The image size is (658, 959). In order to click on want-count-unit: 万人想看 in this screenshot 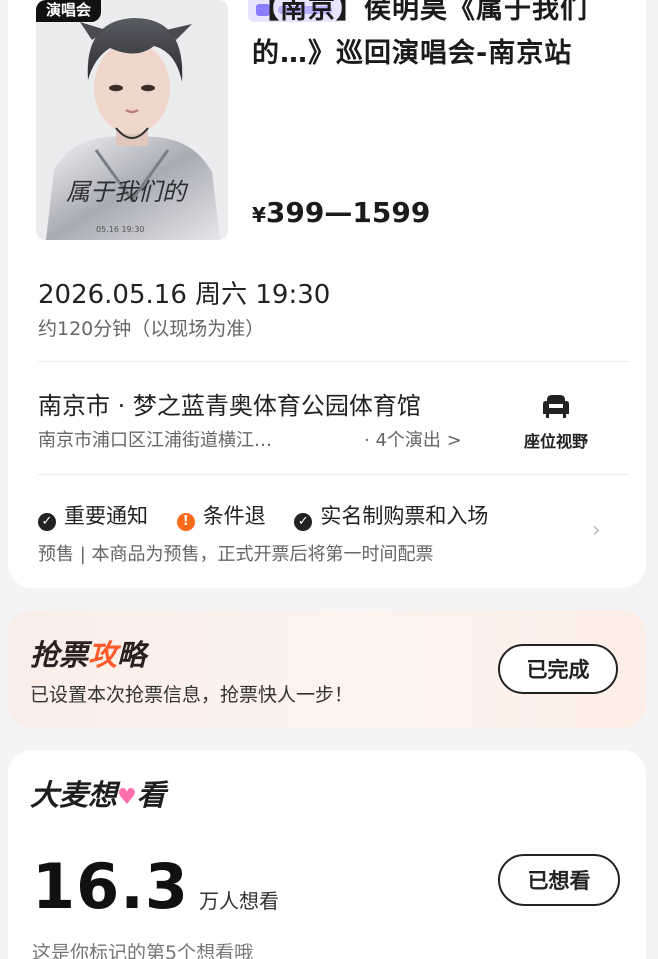, I will do `click(238, 901)`.